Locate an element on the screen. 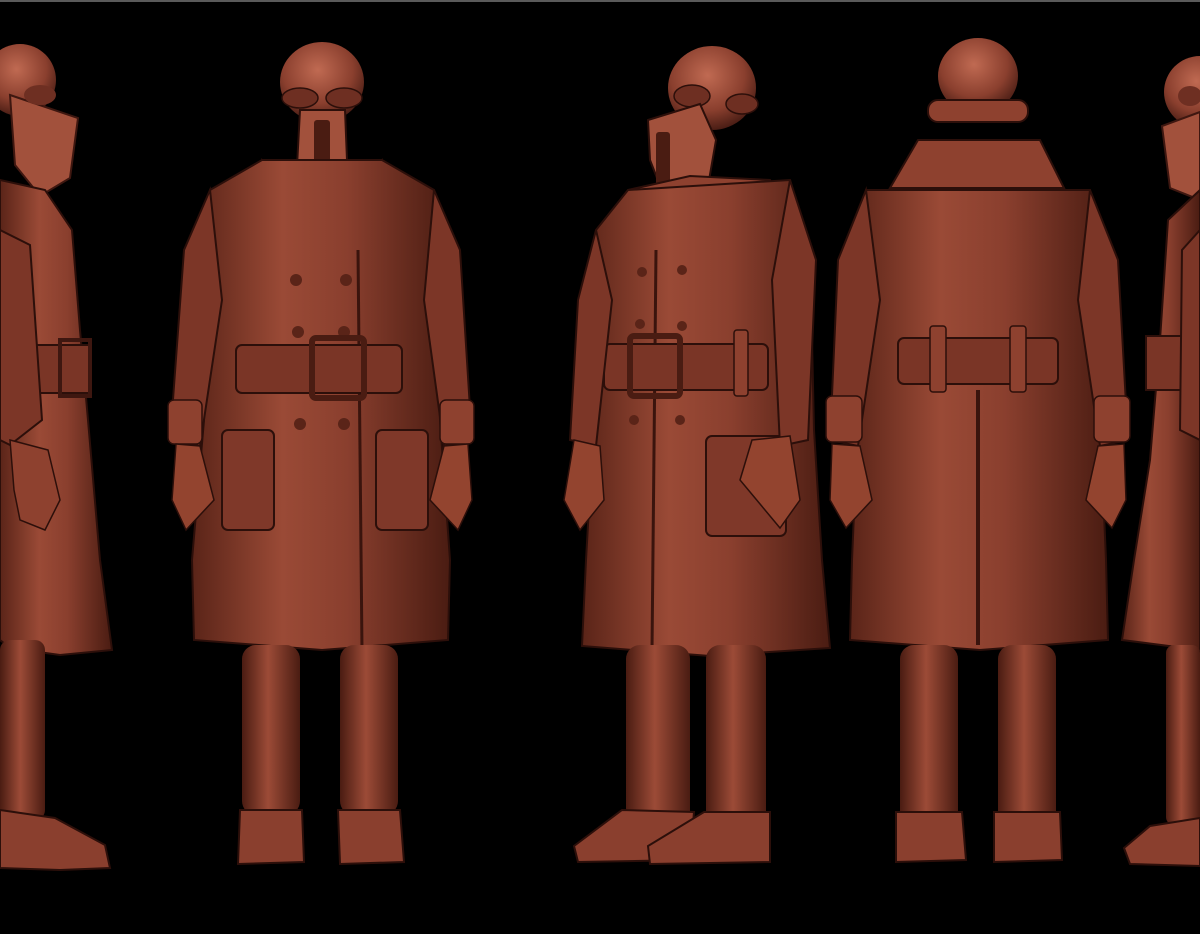 Image resolution: width=1200 pixels, height=934 pixels. boot-side-left is located at coordinates (56, 840).